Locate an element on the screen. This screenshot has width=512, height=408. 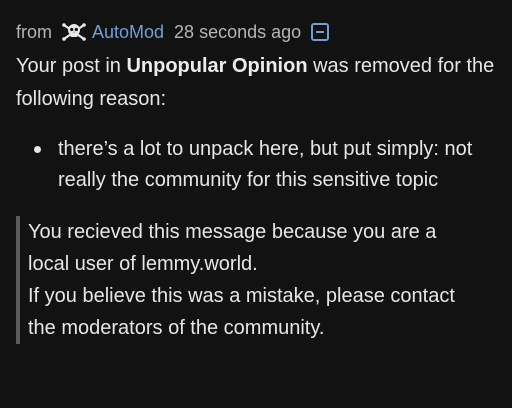
intro-text-before: Your post in is located at coordinates (71, 66).